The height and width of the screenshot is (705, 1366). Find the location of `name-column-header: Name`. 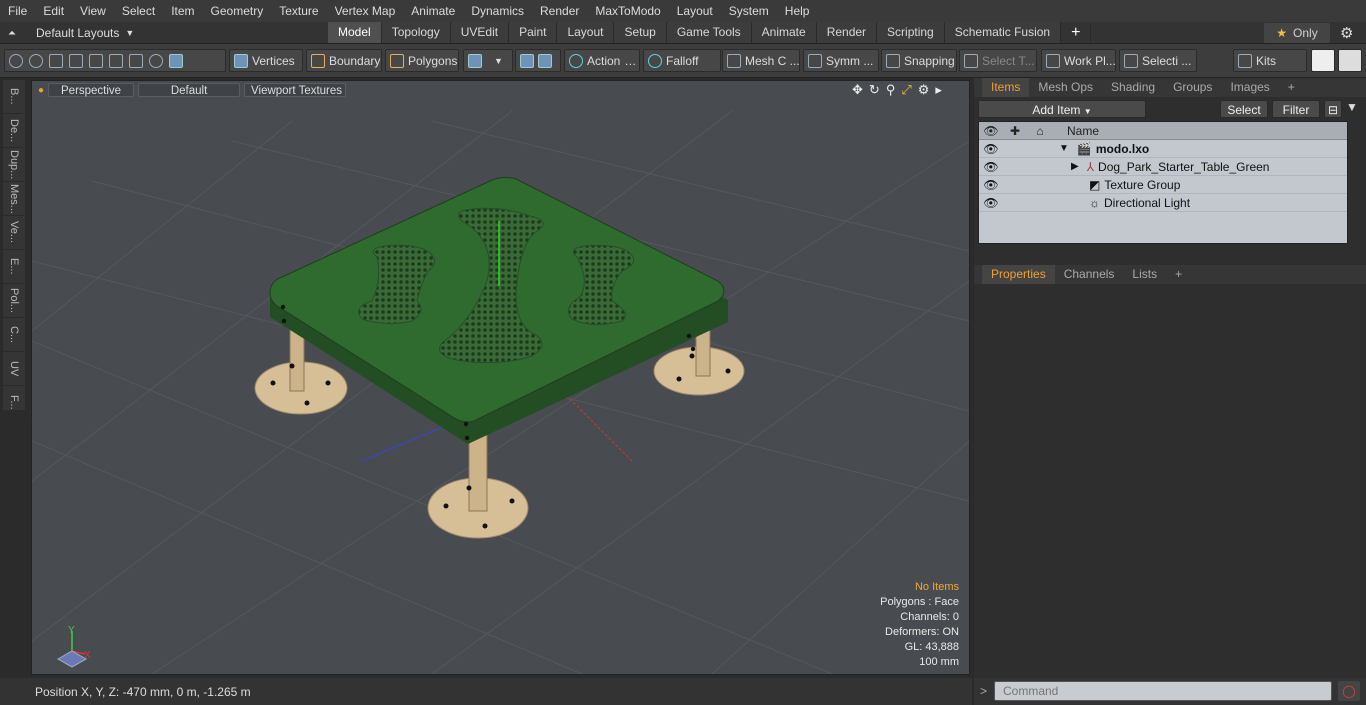

name-column-header: Name is located at coordinates (1076, 131).